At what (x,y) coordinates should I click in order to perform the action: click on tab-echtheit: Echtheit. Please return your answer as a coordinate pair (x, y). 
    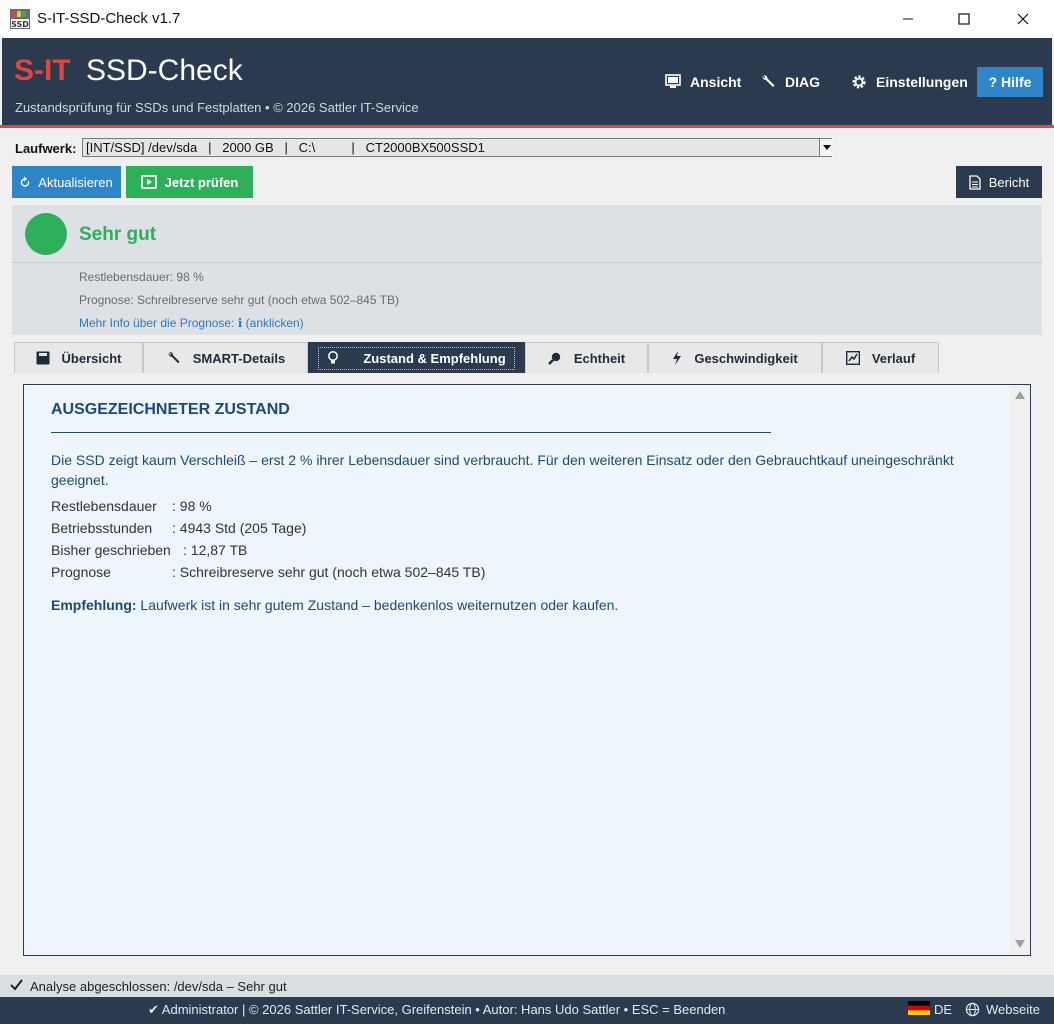
    Looking at the image, I should click on (586, 357).